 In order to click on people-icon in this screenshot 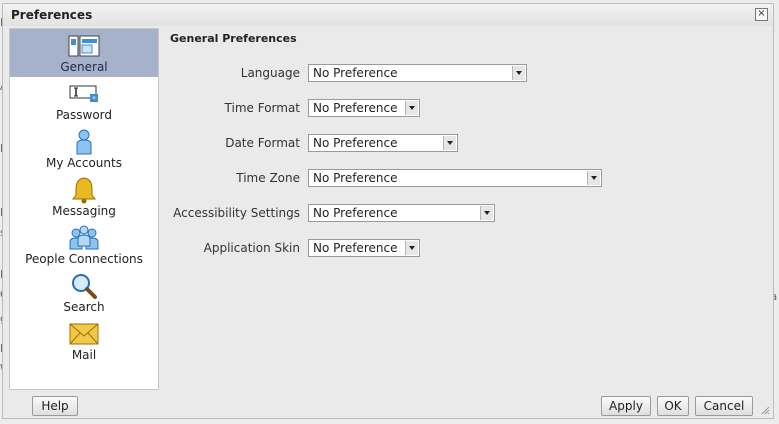, I will do `click(84, 237)`.